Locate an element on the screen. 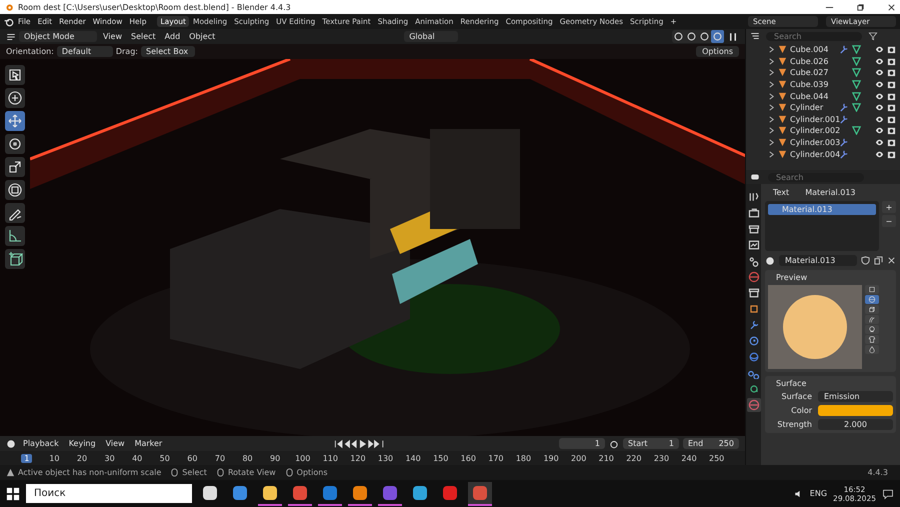 Image resolution: width=900 pixels, height=507 pixels. outliner-item: Cube.026 is located at coordinates (813, 61).